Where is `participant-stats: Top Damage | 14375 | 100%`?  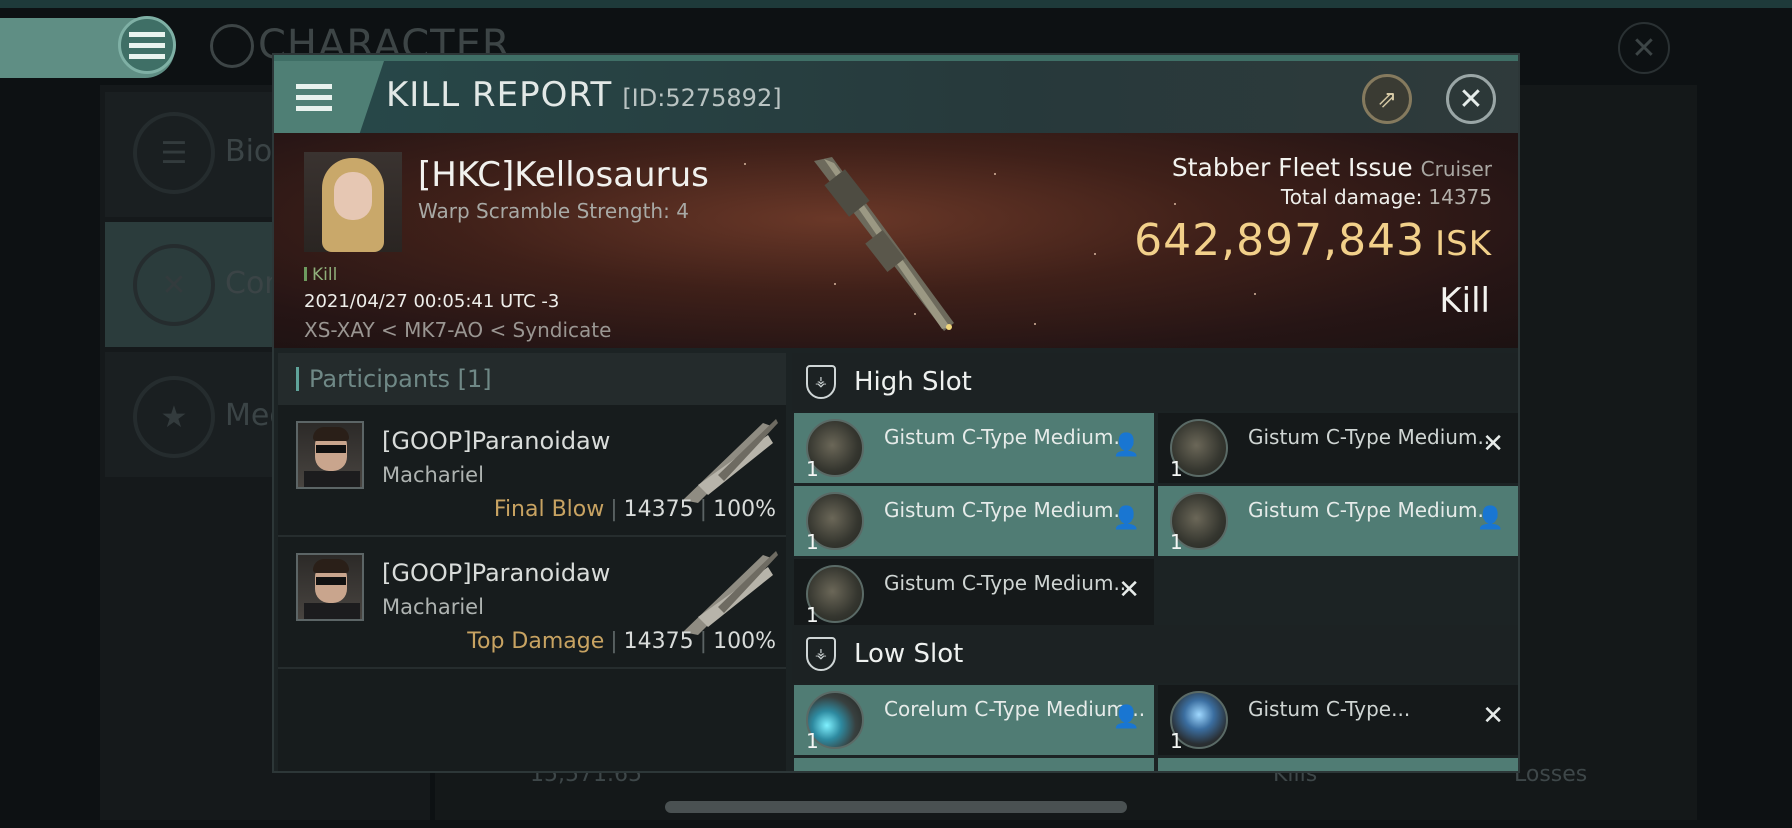
participant-stats: Top Damage | 14375 | 100% is located at coordinates (621, 641).